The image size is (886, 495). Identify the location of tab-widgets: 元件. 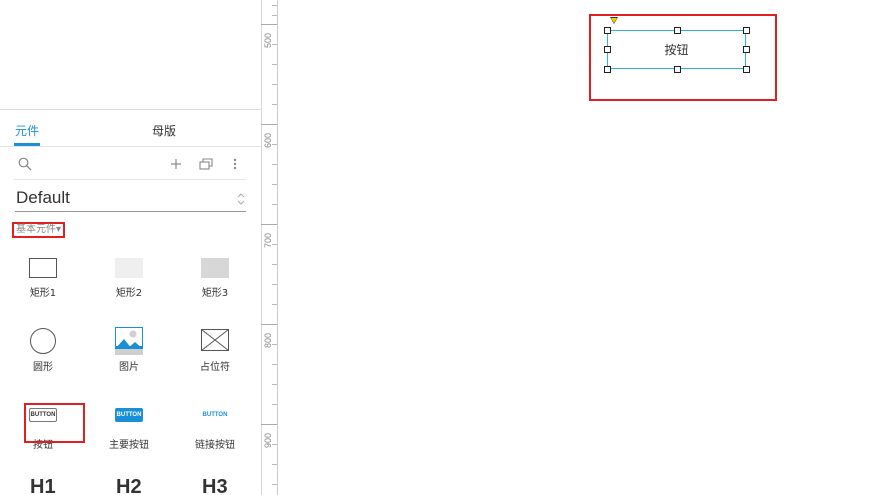
(27, 130).